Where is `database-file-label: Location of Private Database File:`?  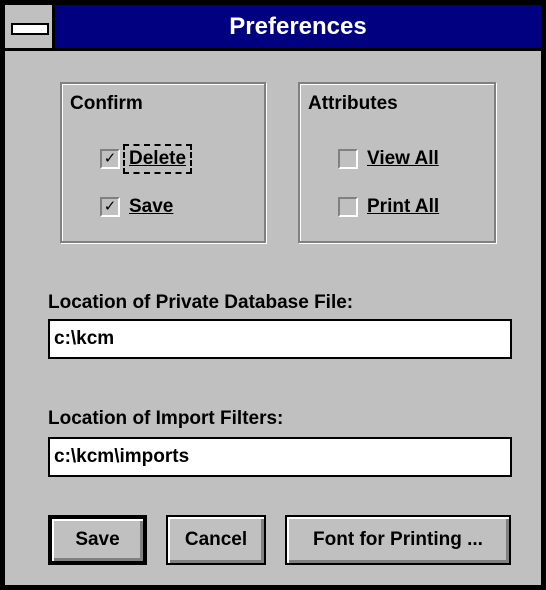
database-file-label: Location of Private Database File: is located at coordinates (201, 302).